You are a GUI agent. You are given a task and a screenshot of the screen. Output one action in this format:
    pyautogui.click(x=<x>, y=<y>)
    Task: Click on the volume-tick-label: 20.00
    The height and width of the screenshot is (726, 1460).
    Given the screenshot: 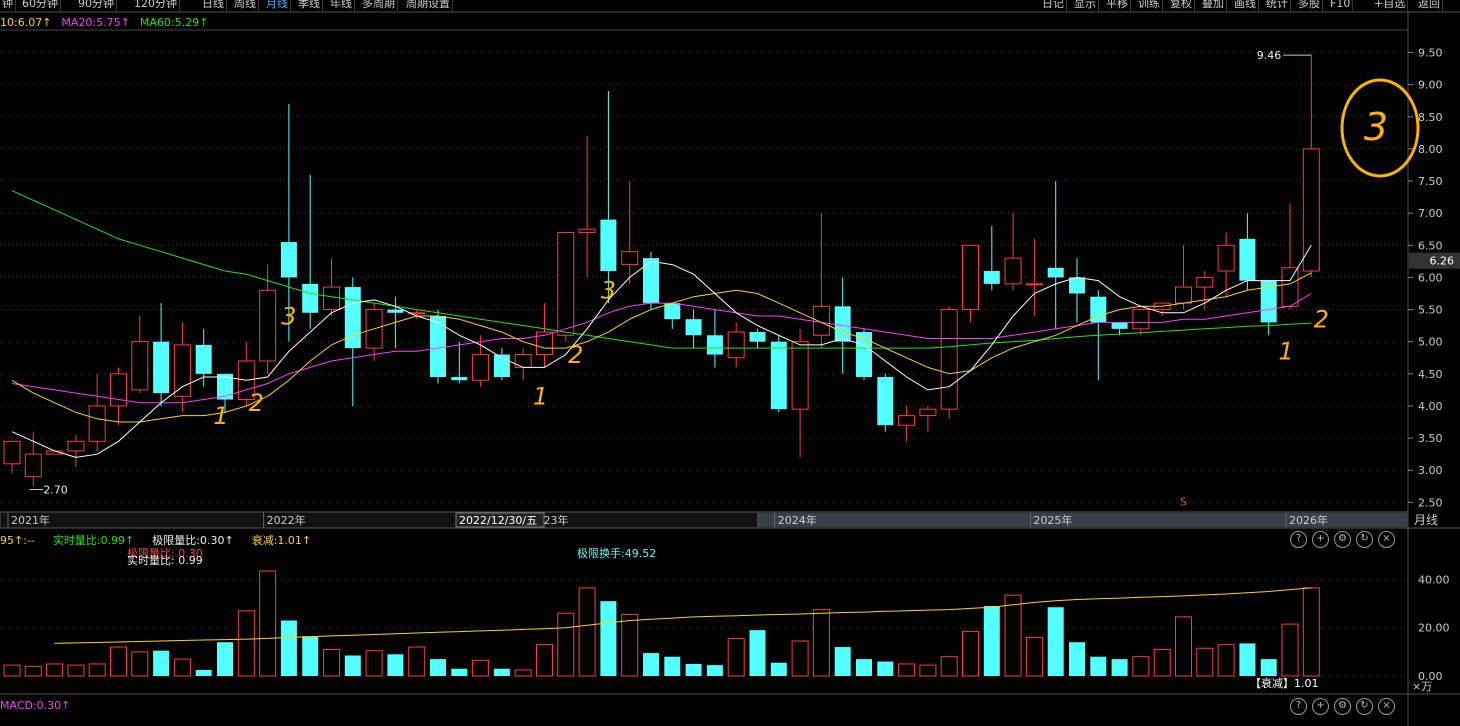 What is the action you would take?
    pyautogui.click(x=1434, y=628)
    